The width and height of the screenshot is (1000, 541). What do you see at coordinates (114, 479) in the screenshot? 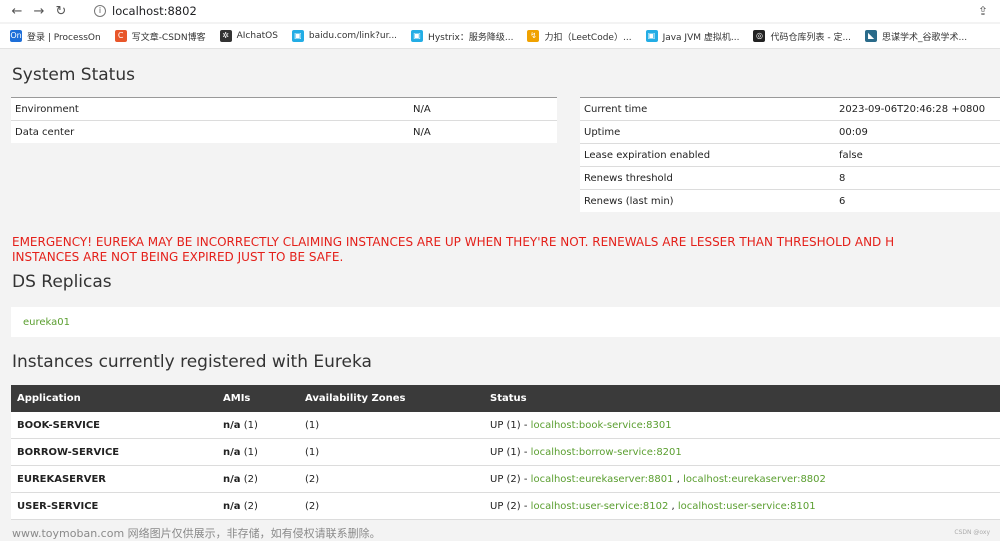
I see `instance-application: EUREKASERVER` at bounding box center [114, 479].